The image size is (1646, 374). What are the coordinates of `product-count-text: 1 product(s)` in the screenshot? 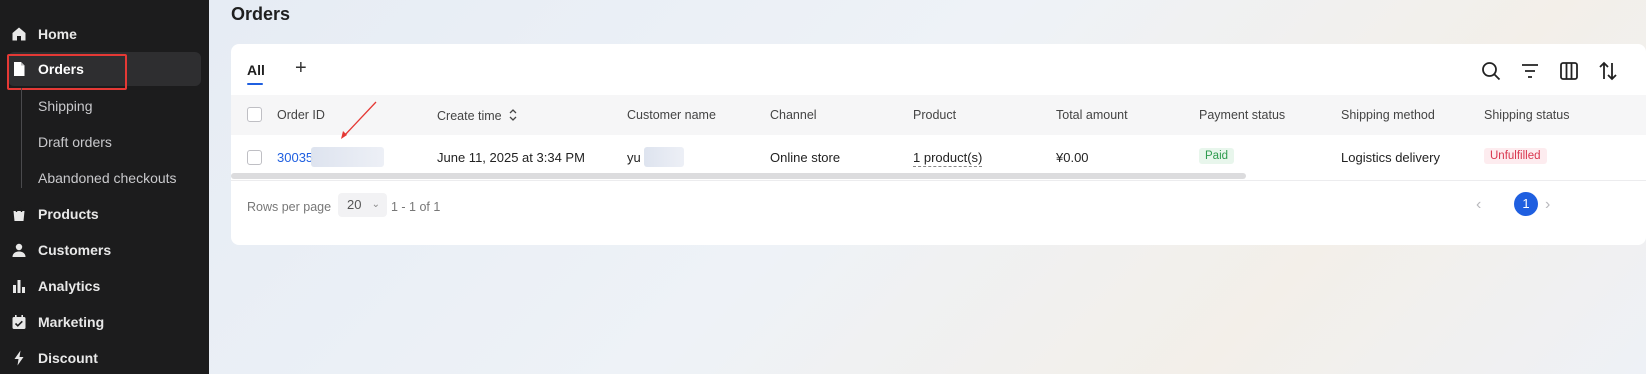 It's located at (948, 158).